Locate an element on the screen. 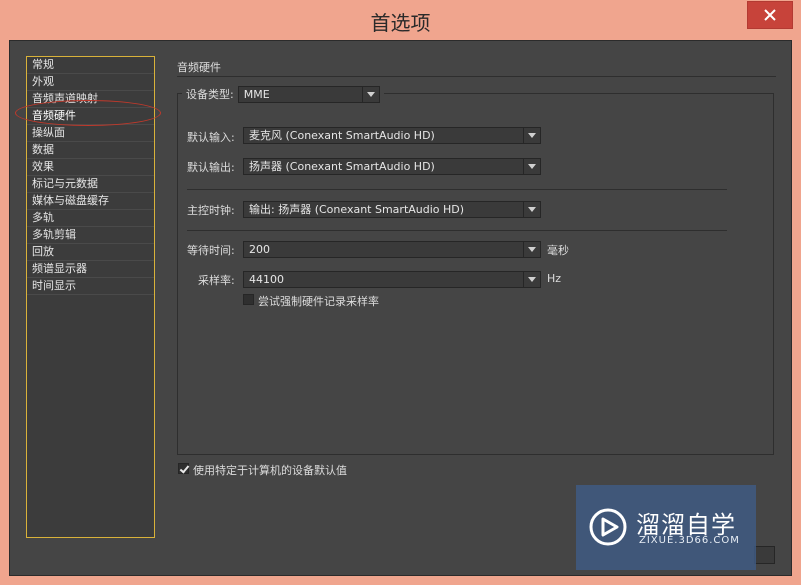  master-clock-label: 主控时钟: is located at coordinates (211, 210).